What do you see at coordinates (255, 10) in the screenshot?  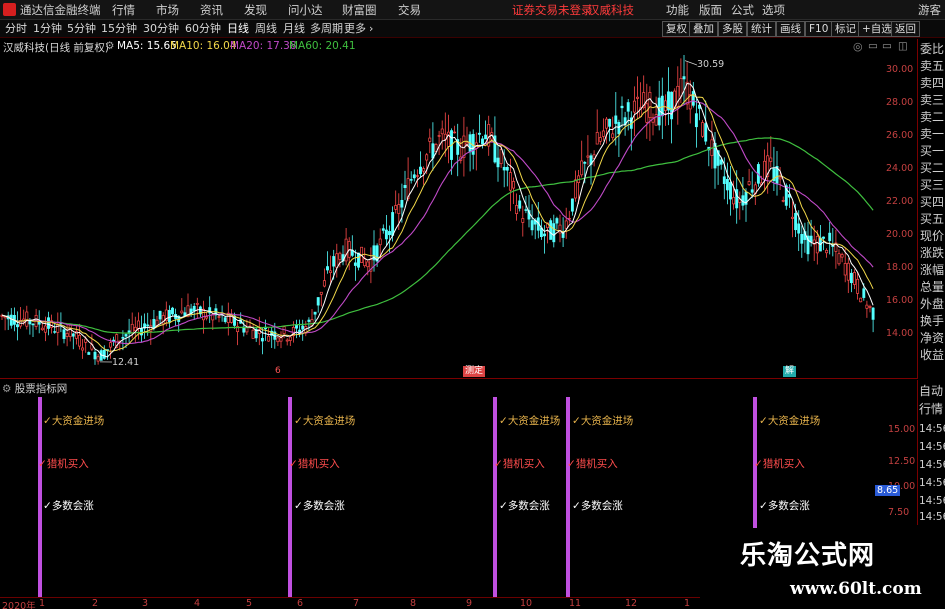 I see `menu-item-faxian: 发现` at bounding box center [255, 10].